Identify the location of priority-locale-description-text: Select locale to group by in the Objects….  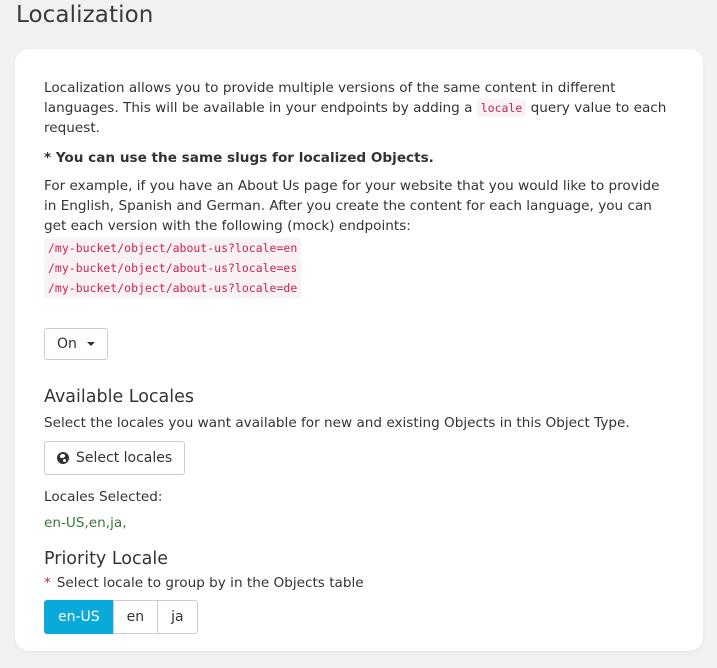
(210, 583).